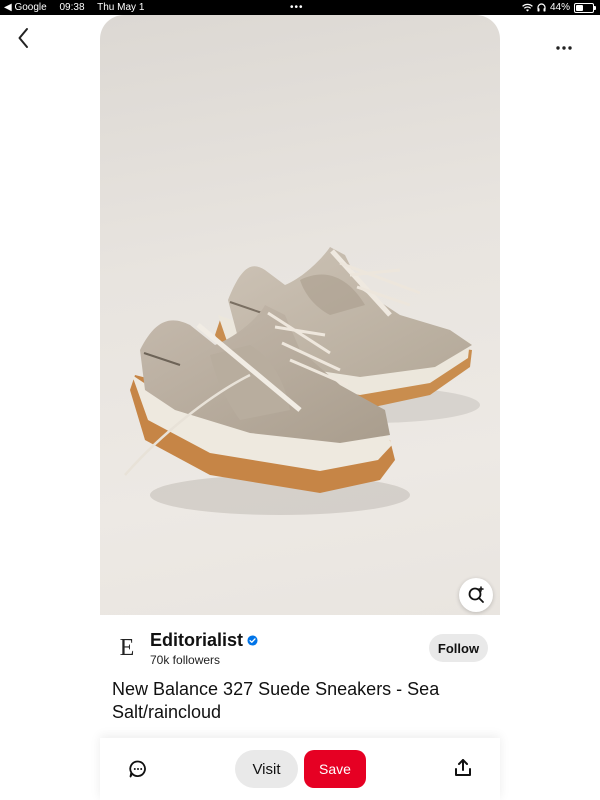  Describe the element at coordinates (252, 640) in the screenshot. I see `verified-badge-icon` at that location.